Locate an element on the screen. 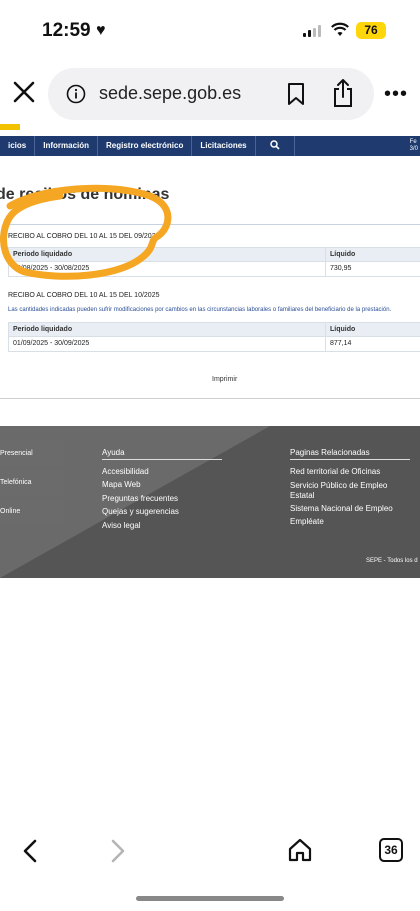  footer-link-aviso-legal: Aviso legal is located at coordinates (121, 526).